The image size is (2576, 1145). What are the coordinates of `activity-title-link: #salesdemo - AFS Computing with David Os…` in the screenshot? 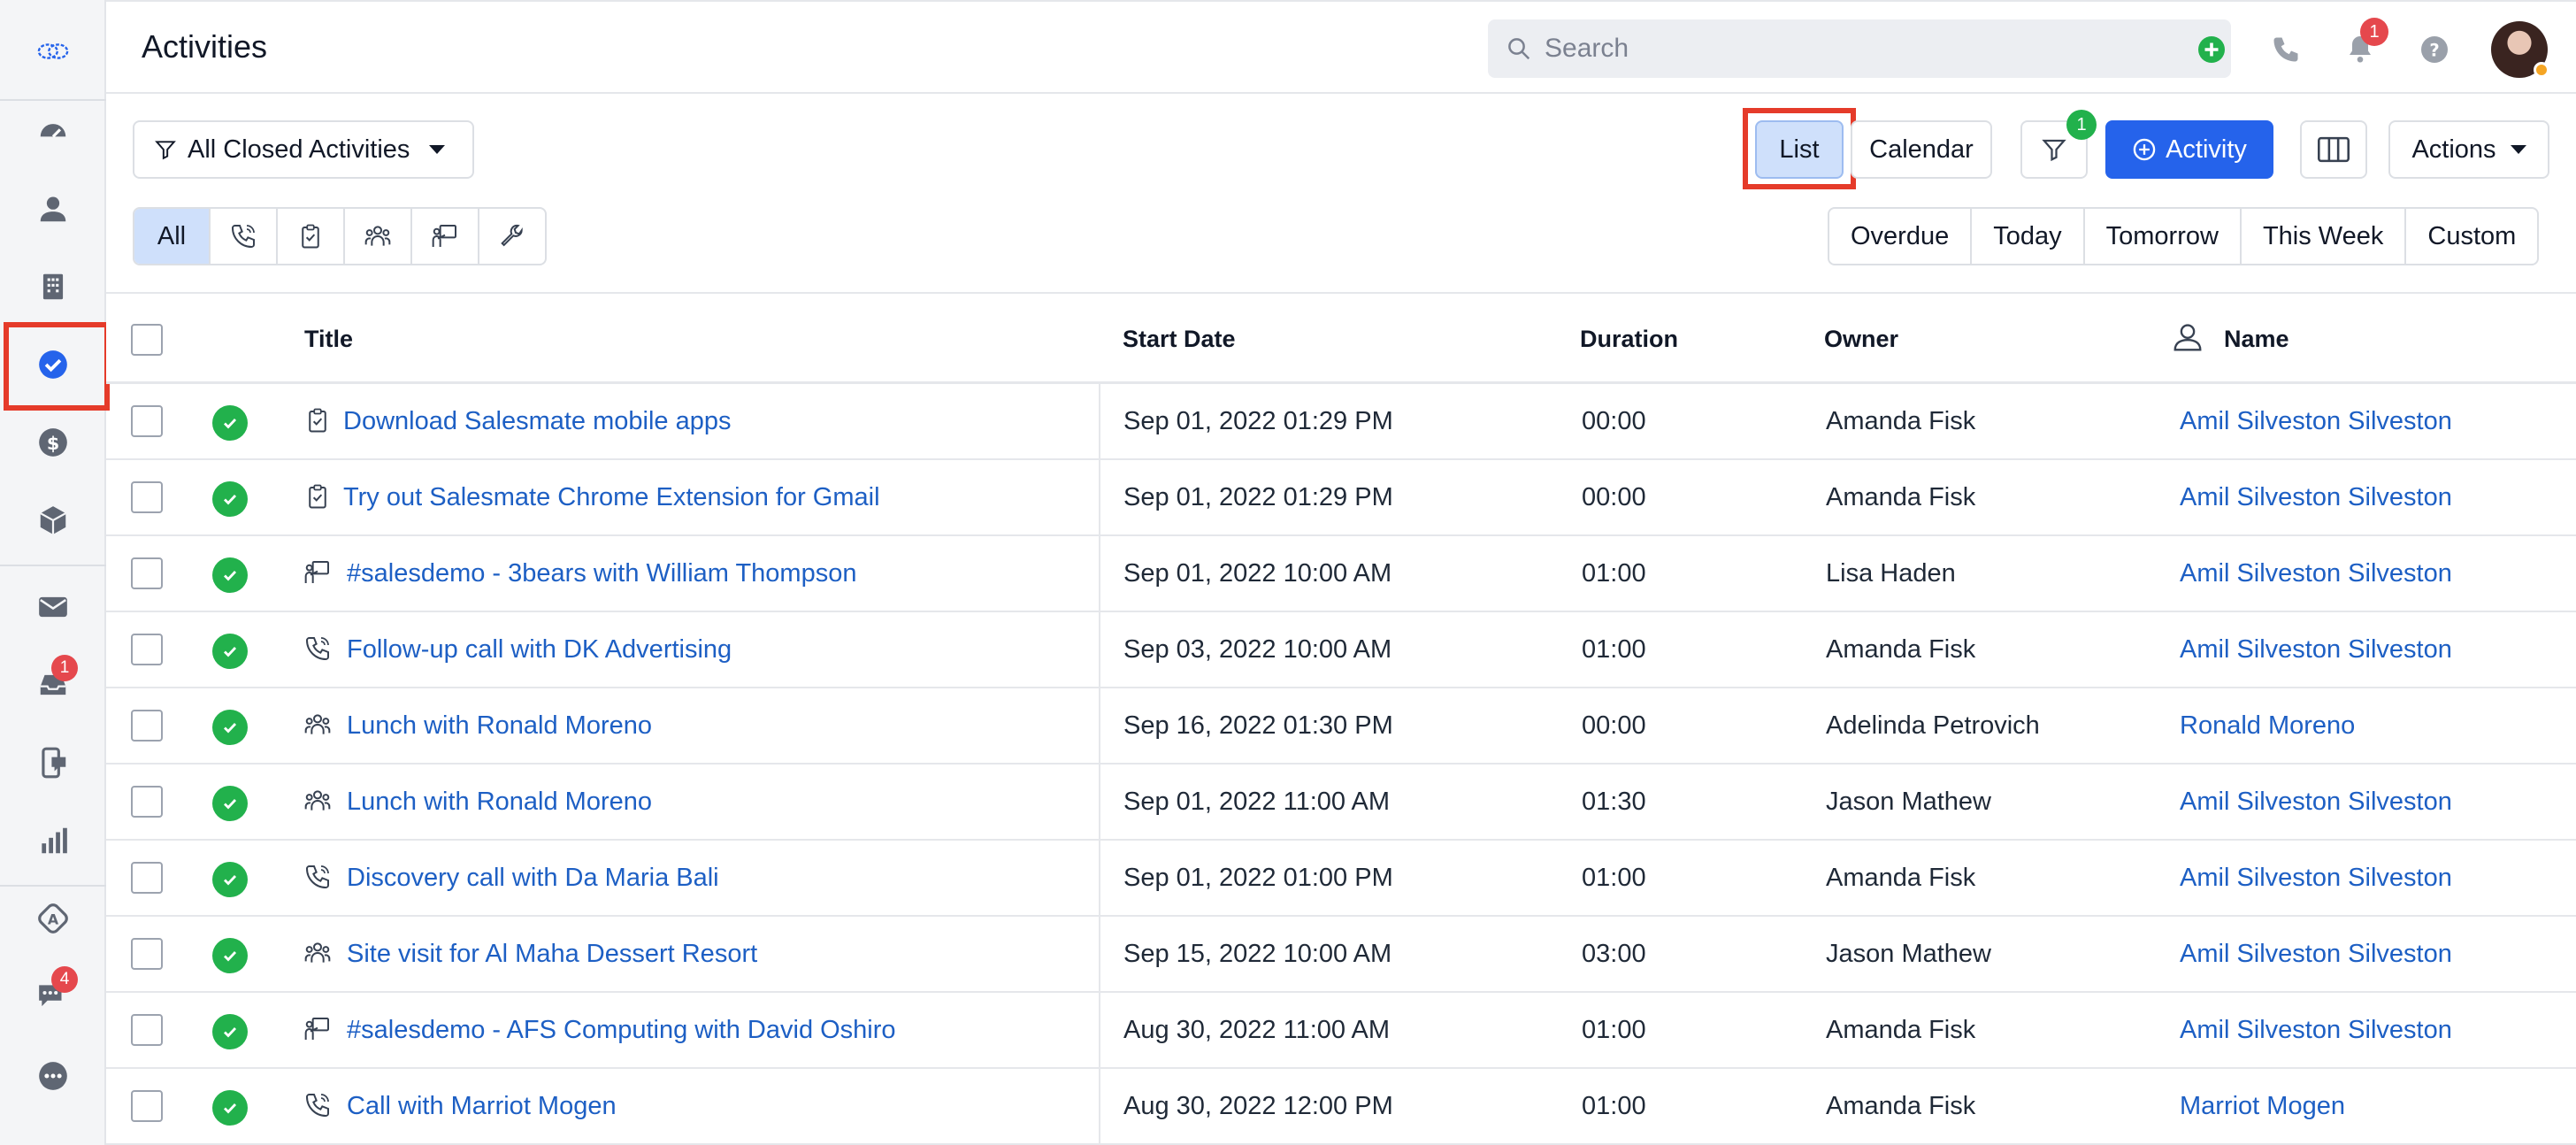 It's located at (621, 1030).